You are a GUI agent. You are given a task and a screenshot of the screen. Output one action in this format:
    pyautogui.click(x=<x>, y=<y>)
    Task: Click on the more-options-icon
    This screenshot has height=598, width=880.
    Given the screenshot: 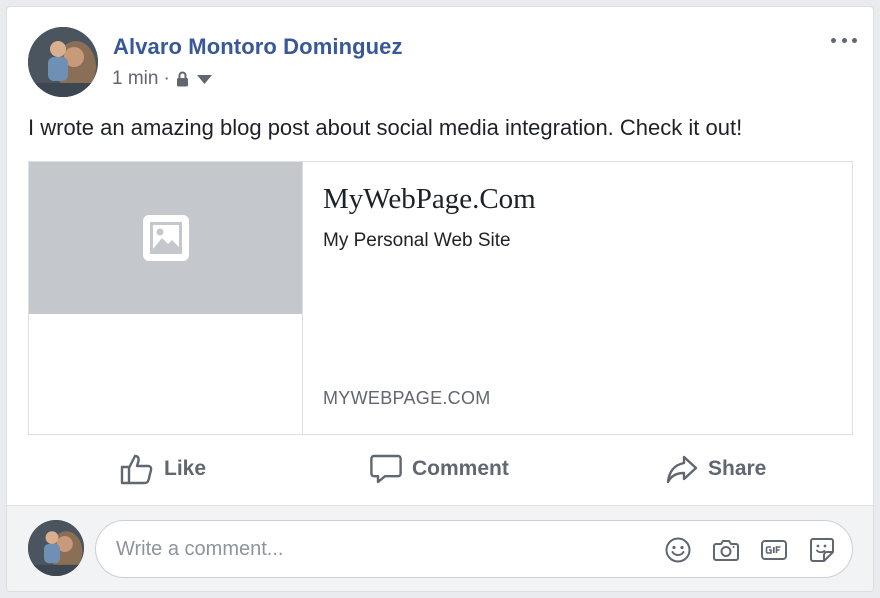 What is the action you would take?
    pyautogui.click(x=844, y=40)
    